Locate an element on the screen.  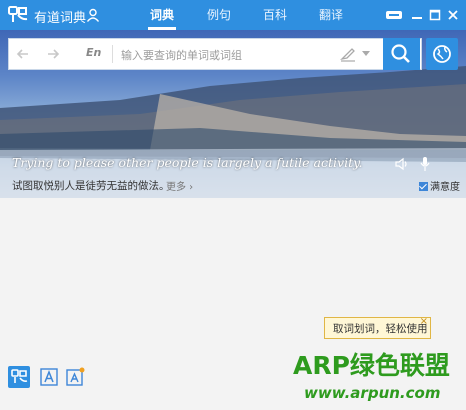
tab-examples: 例句 is located at coordinates (219, 15).